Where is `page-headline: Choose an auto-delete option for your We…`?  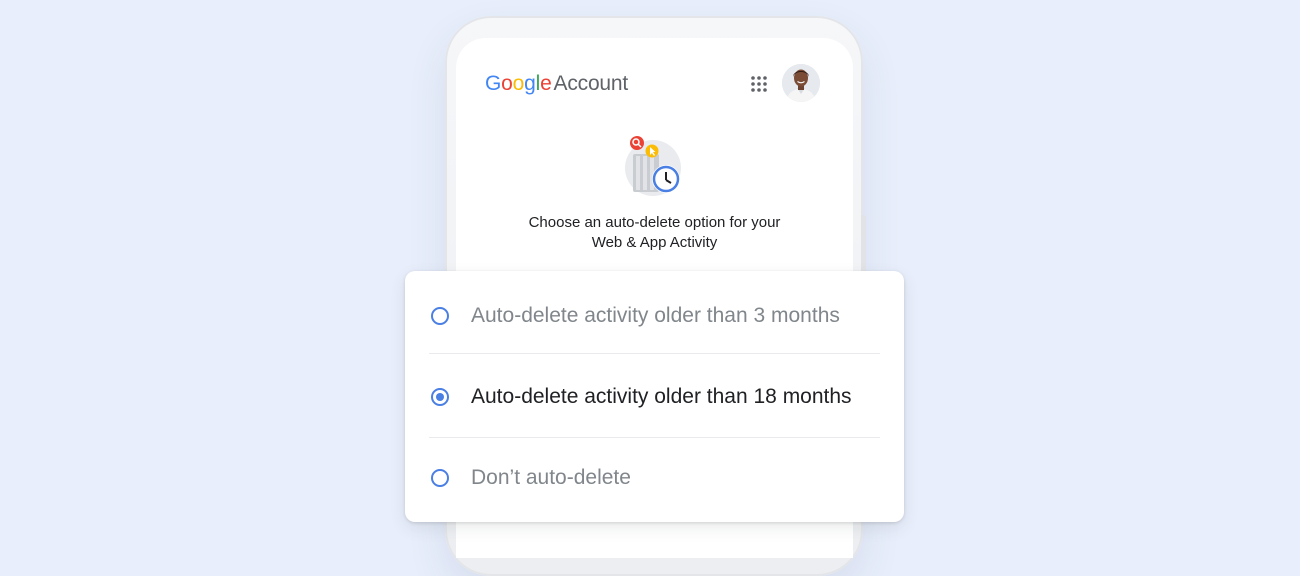 page-headline: Choose an auto-delete option for your We… is located at coordinates (654, 233).